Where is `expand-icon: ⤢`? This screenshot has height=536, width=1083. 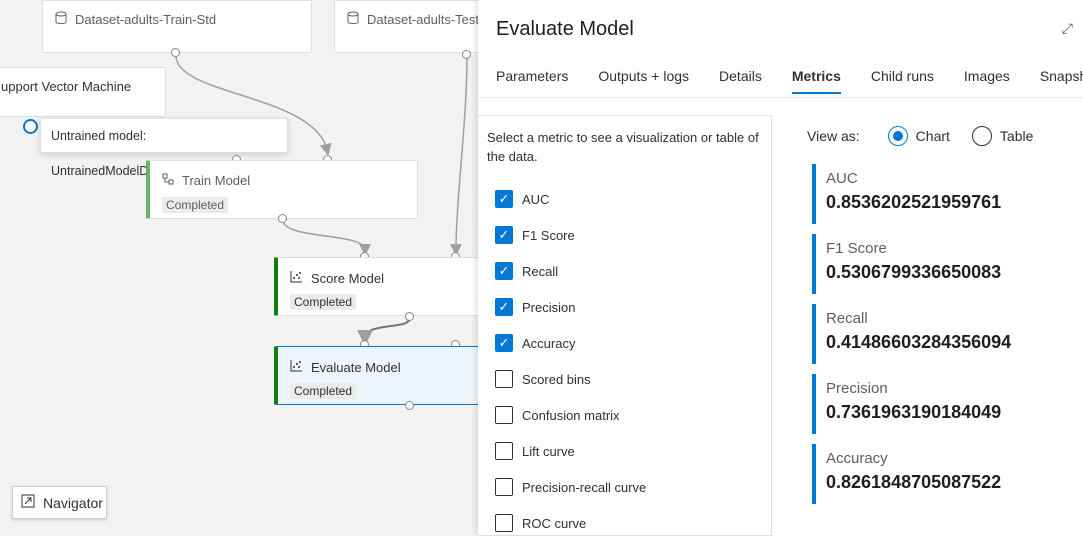 expand-icon: ⤢ is located at coordinates (1067, 28).